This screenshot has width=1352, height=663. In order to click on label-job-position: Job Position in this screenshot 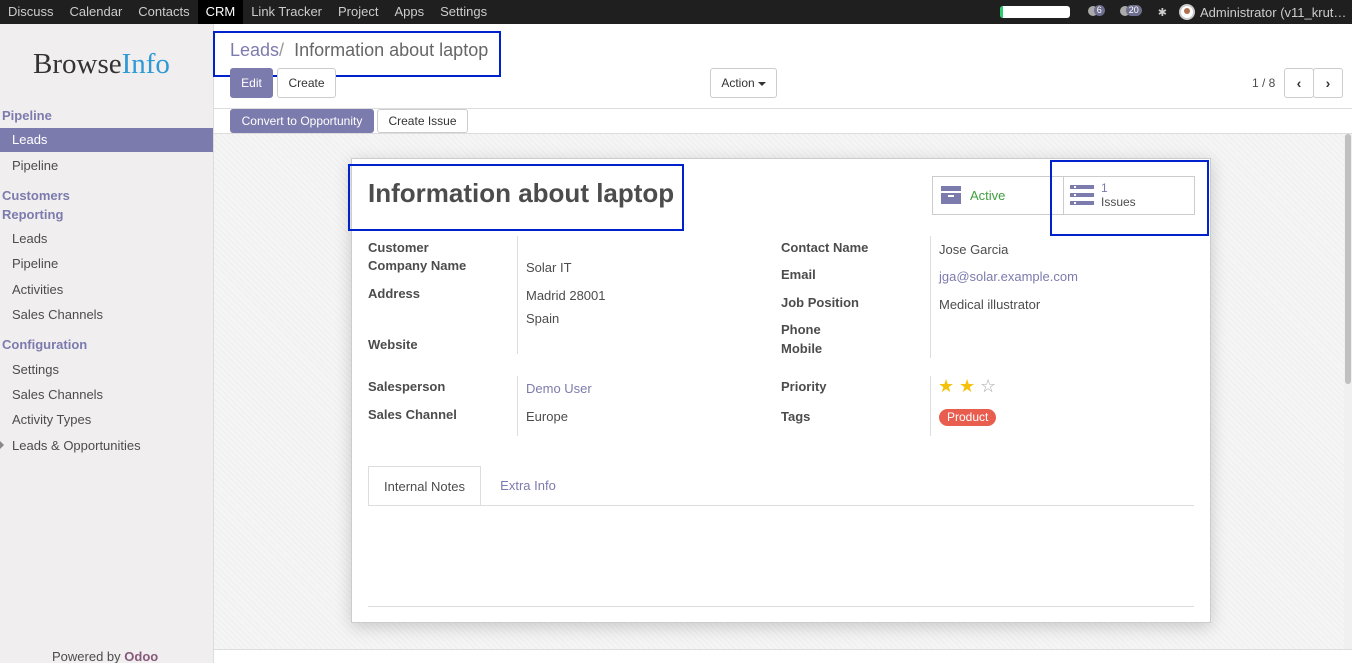, I will do `click(820, 302)`.